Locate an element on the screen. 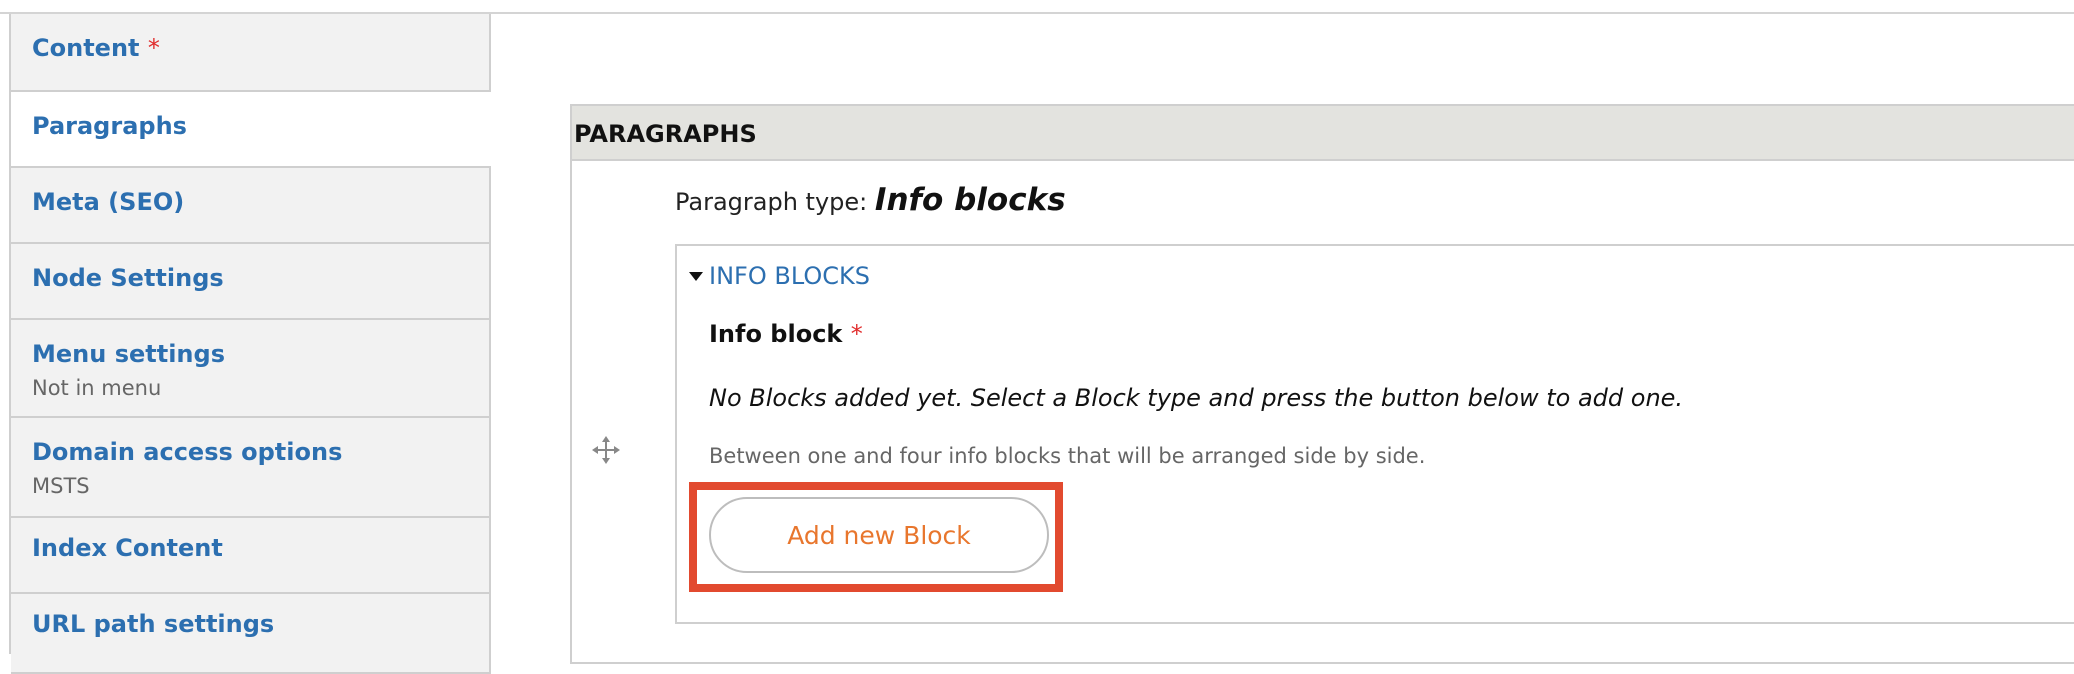  tab-index-content: Index Content is located at coordinates (251, 556).